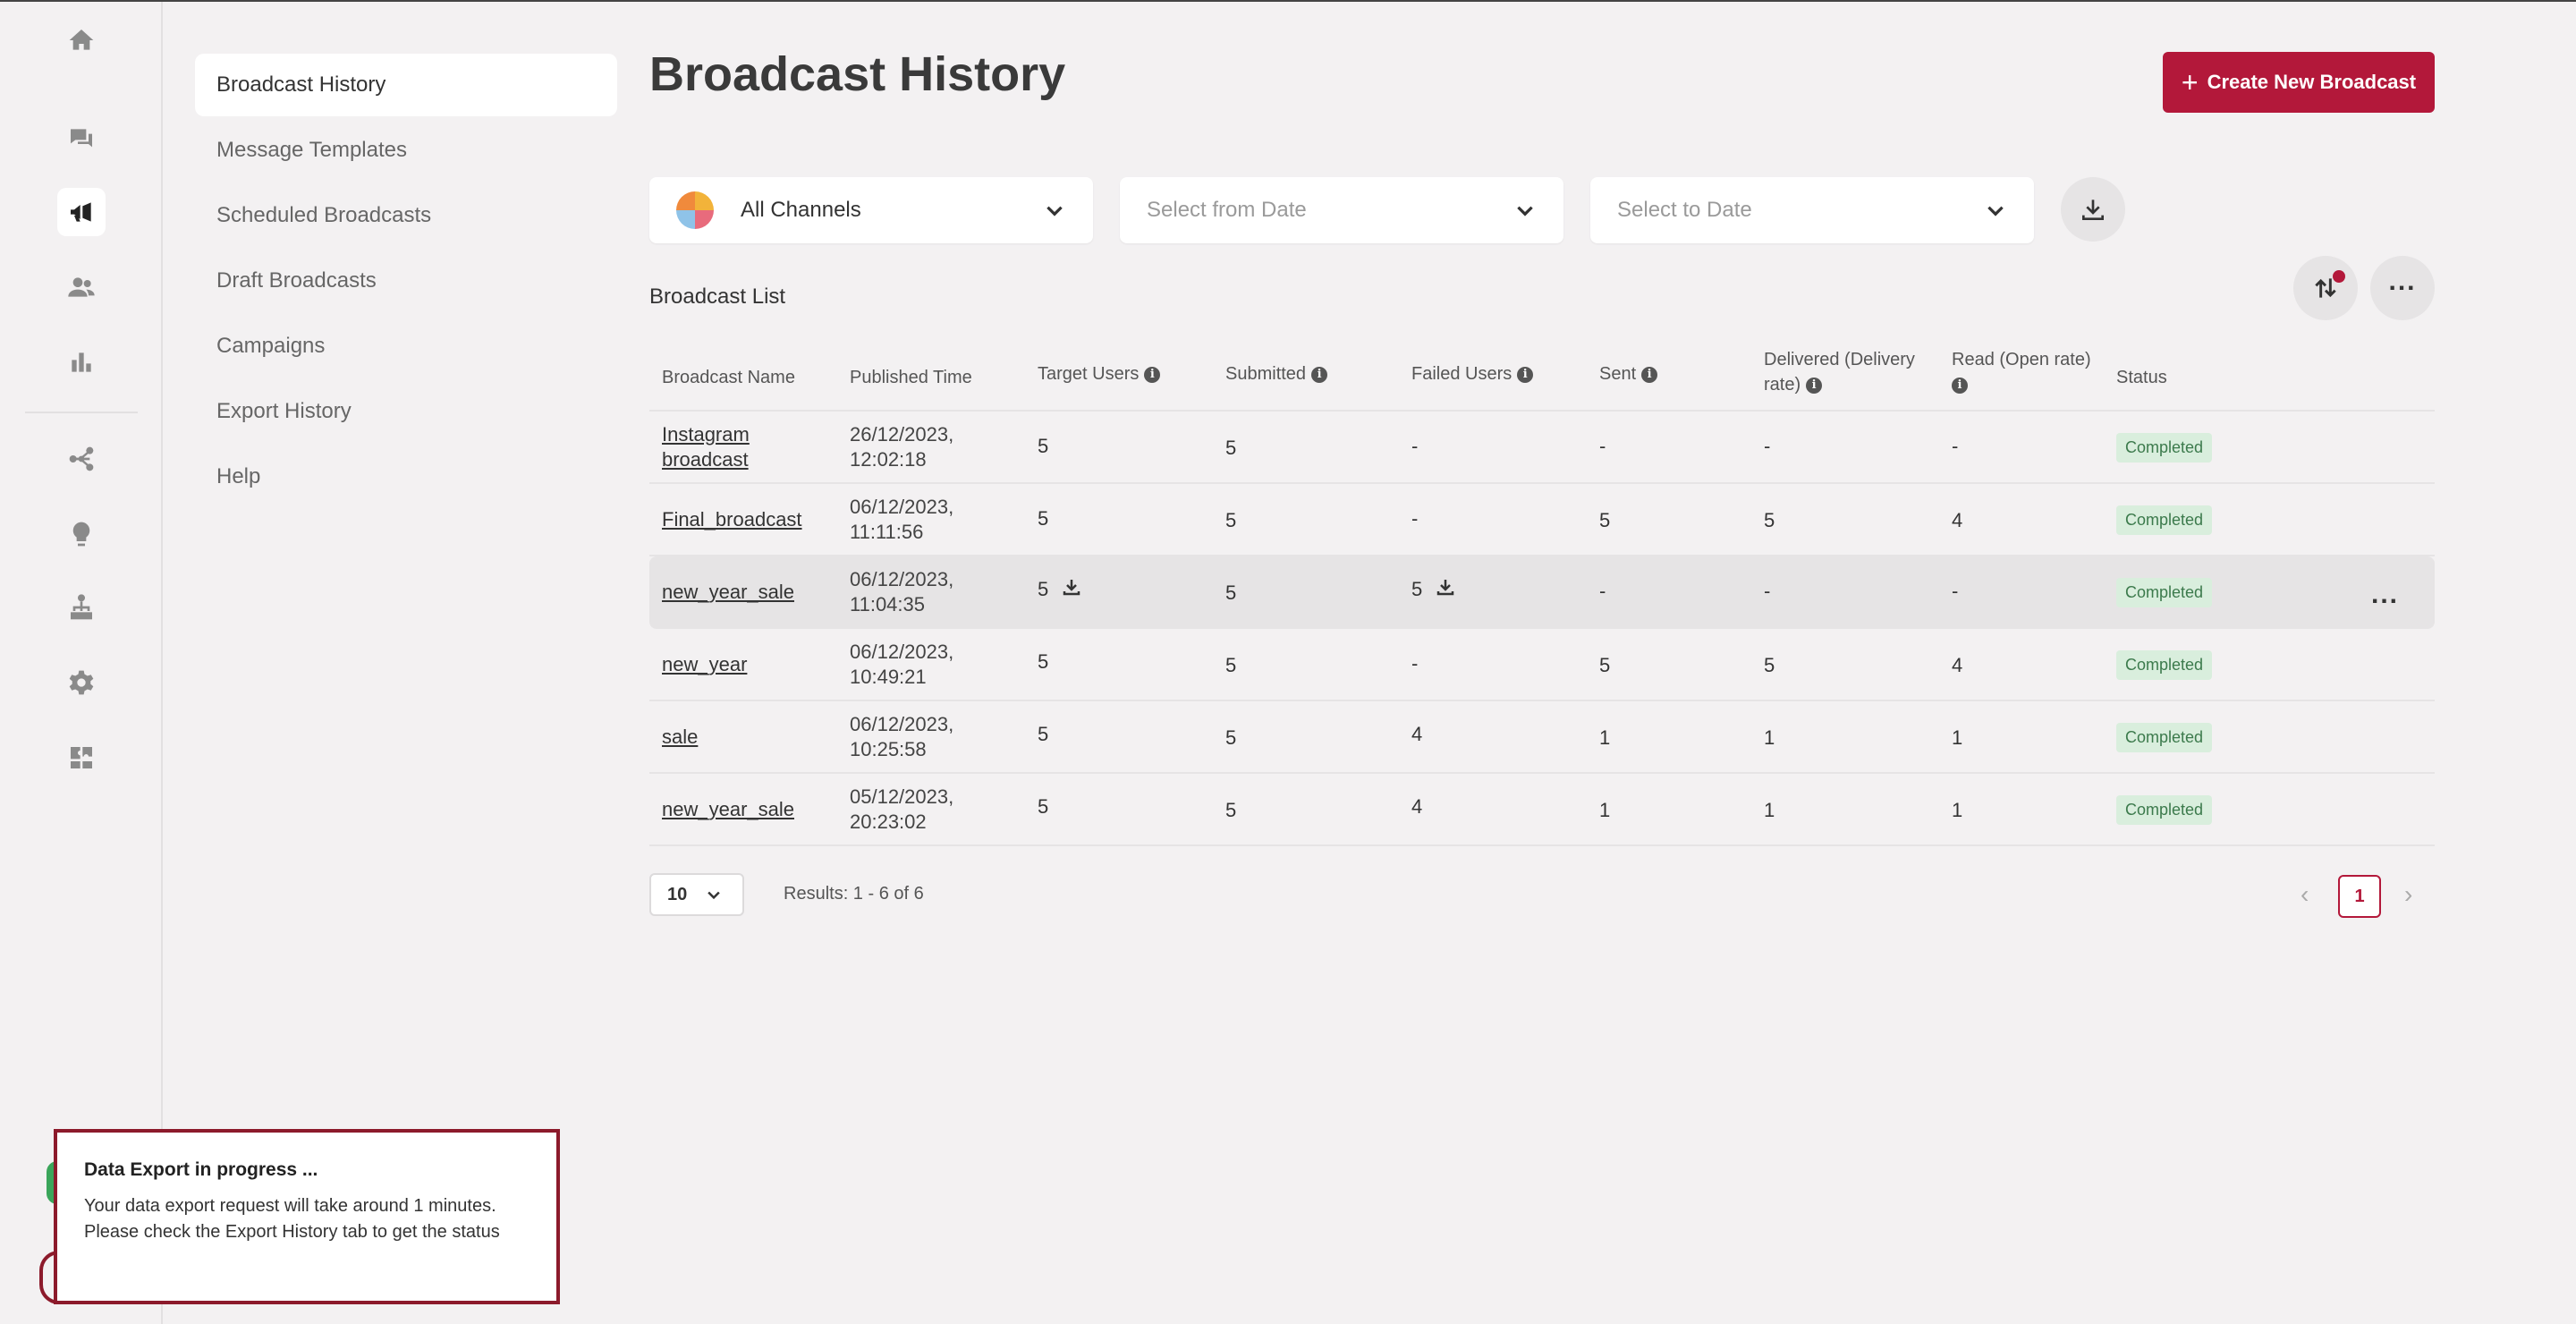 This screenshot has height=1324, width=2576. I want to click on create-button-label: Create New Broadcast, so click(2312, 82).